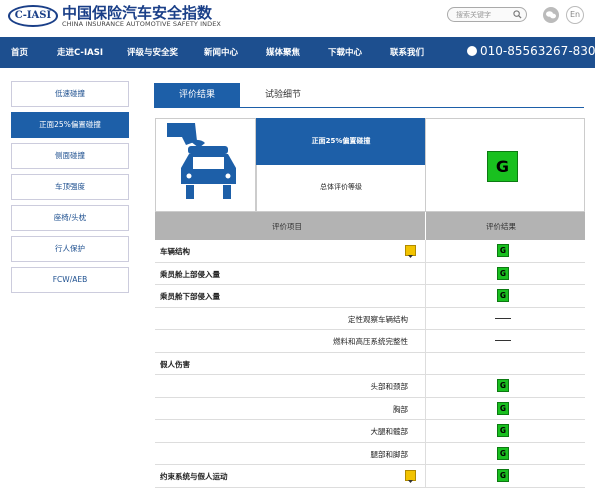 Image resolution: width=595 pixels, height=494 pixels. I want to click on nav-item-media: 媒体聚焦, so click(283, 52).